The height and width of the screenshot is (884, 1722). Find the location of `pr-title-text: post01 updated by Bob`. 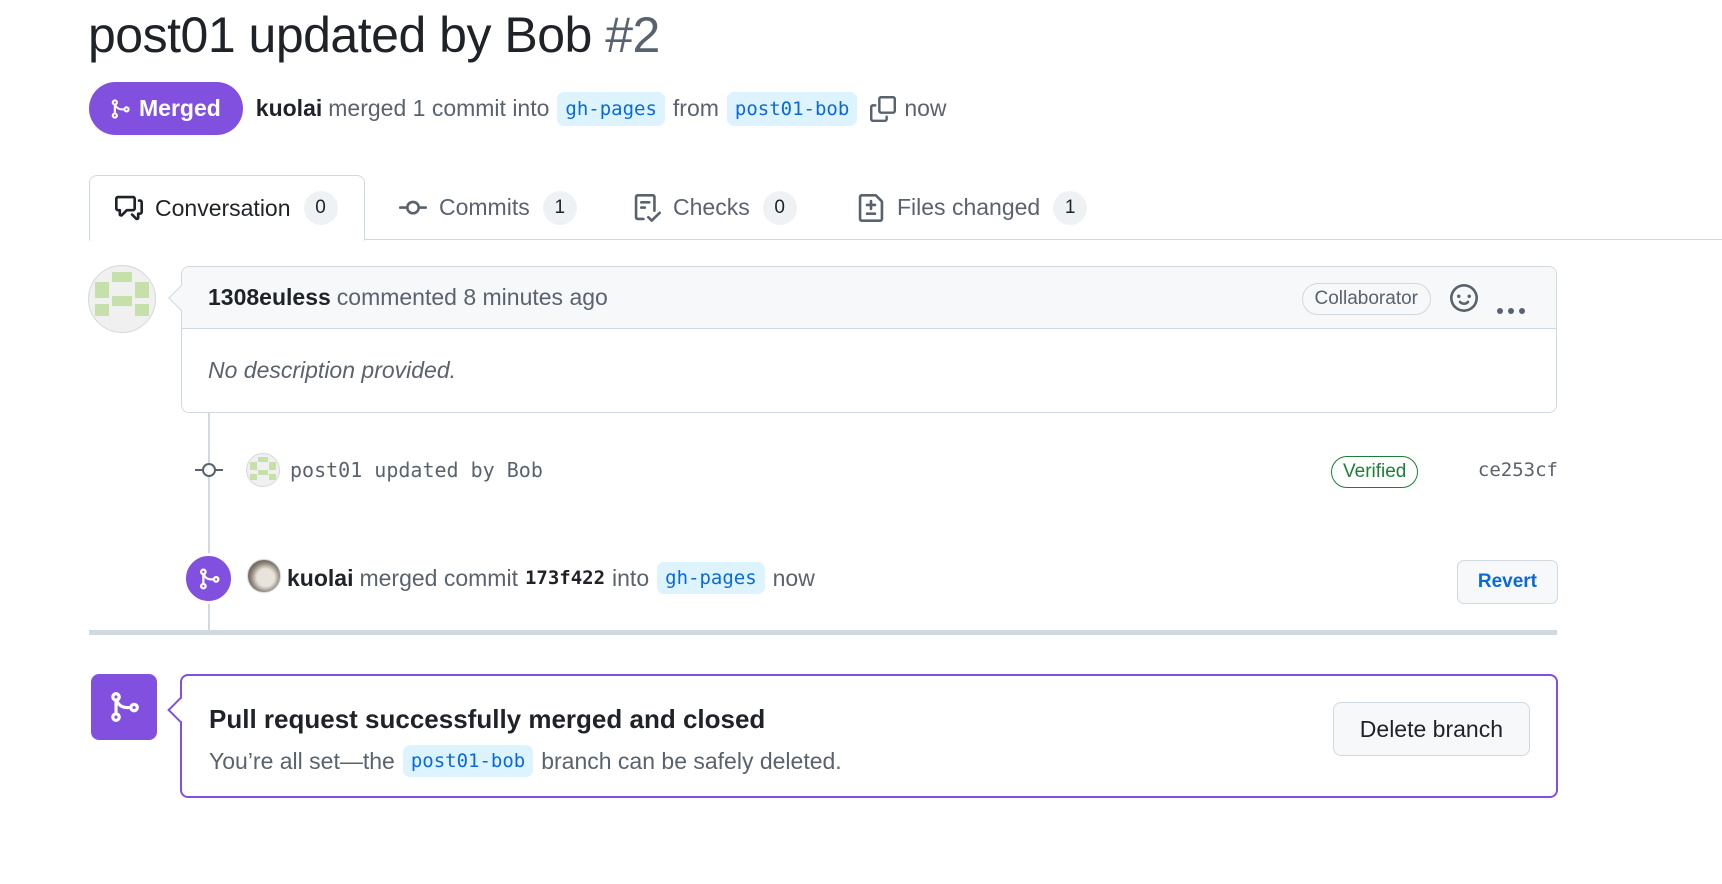

pr-title-text: post01 updated by Bob is located at coordinates (340, 35).